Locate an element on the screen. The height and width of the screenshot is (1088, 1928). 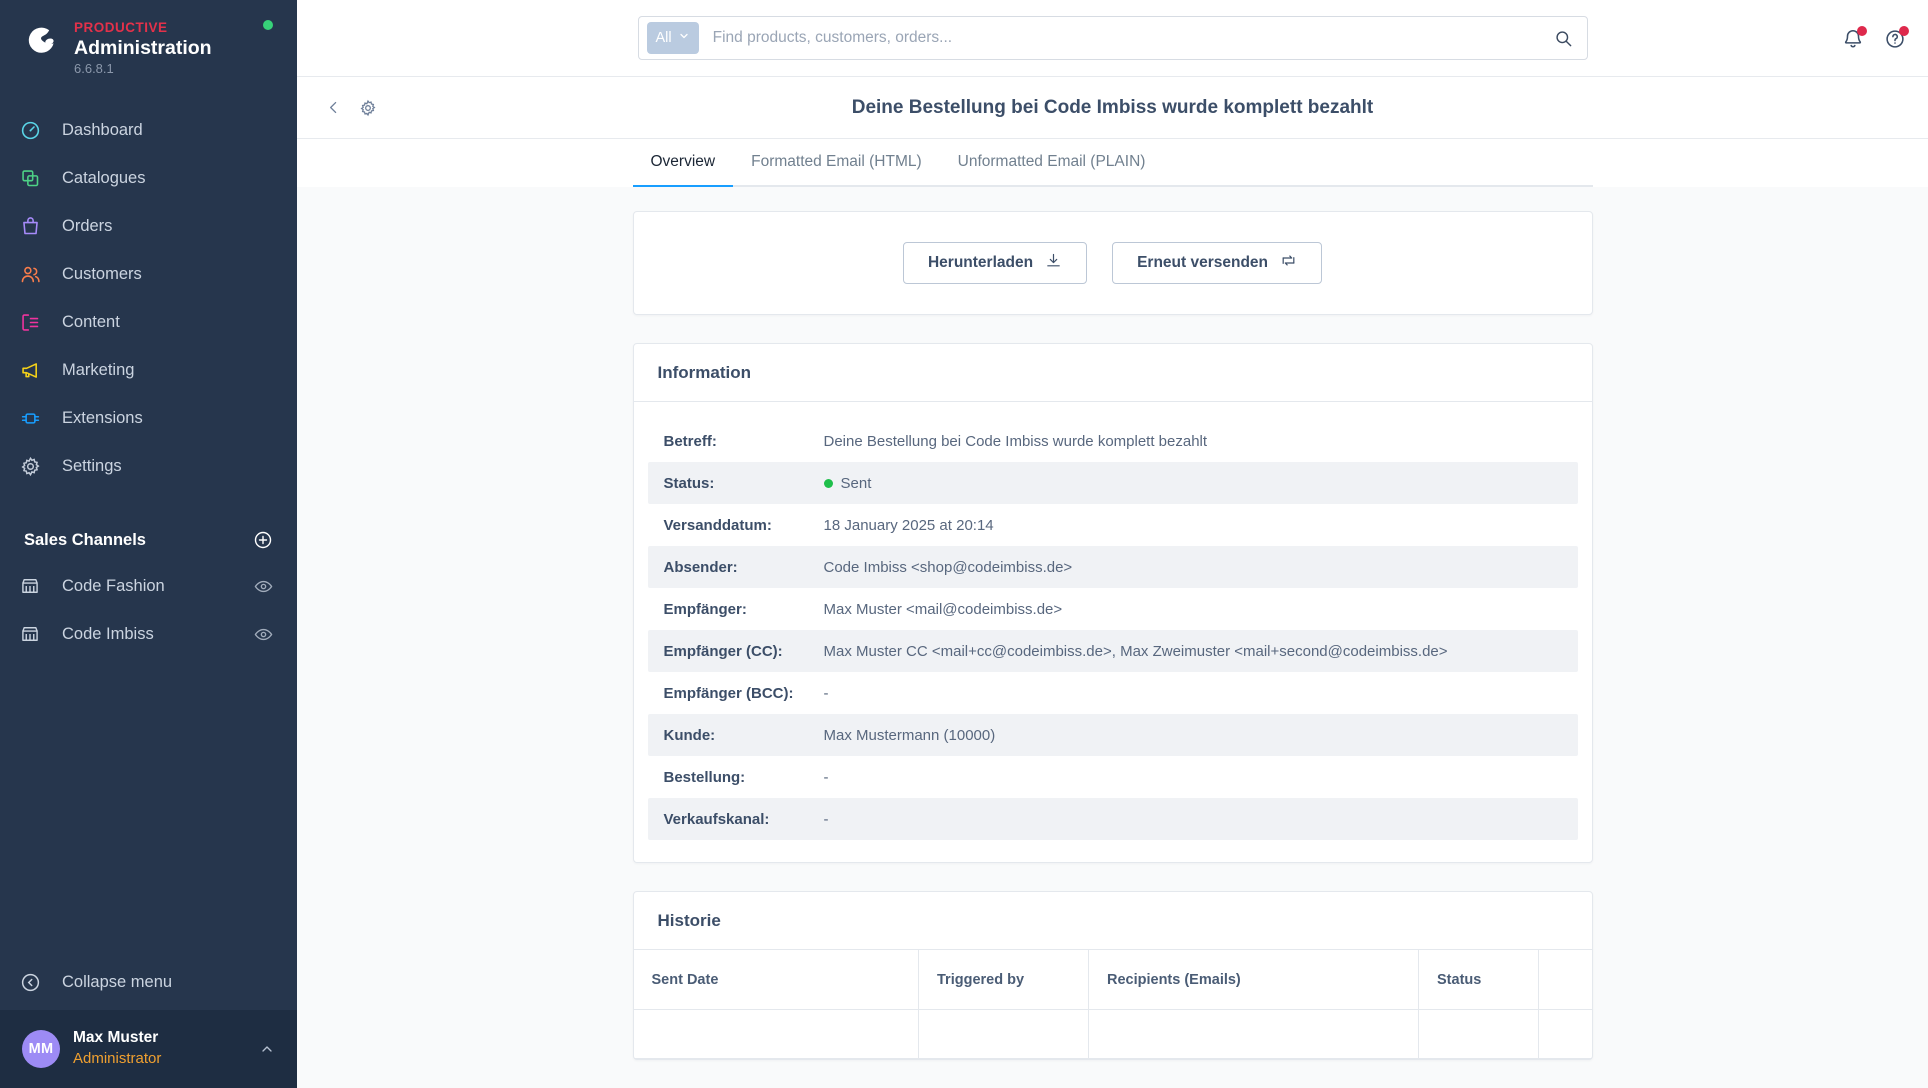
sidebar-item-customers: Customers is located at coordinates (148, 274).